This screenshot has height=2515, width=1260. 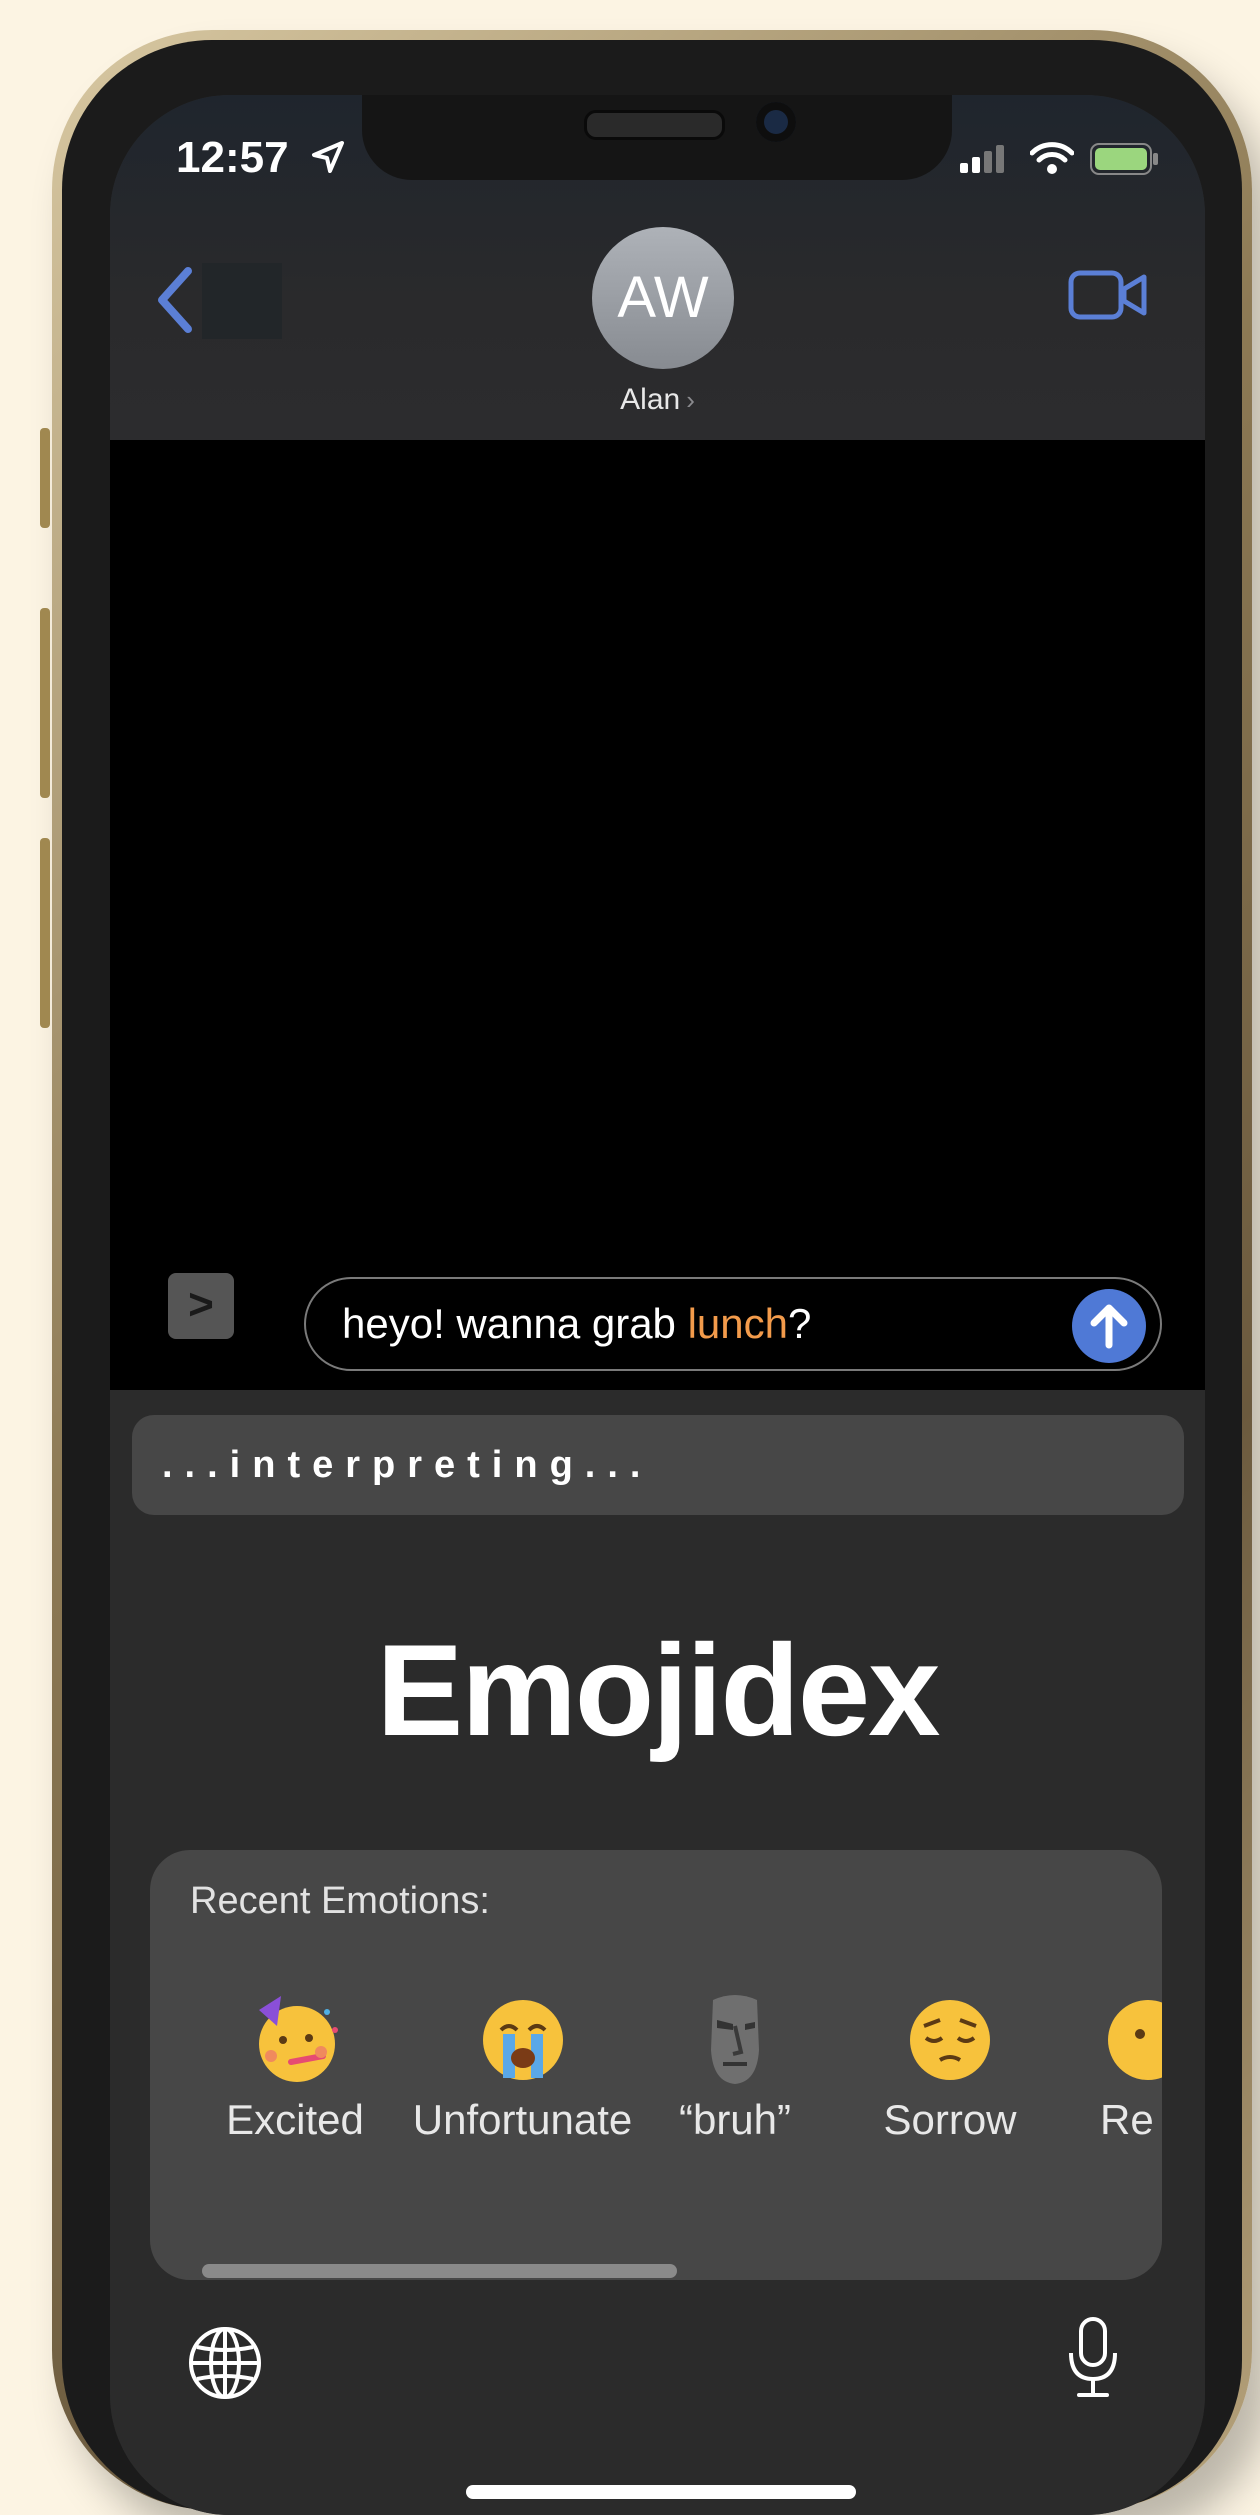 What do you see at coordinates (654, 125) in the screenshot?
I see `speaker` at bounding box center [654, 125].